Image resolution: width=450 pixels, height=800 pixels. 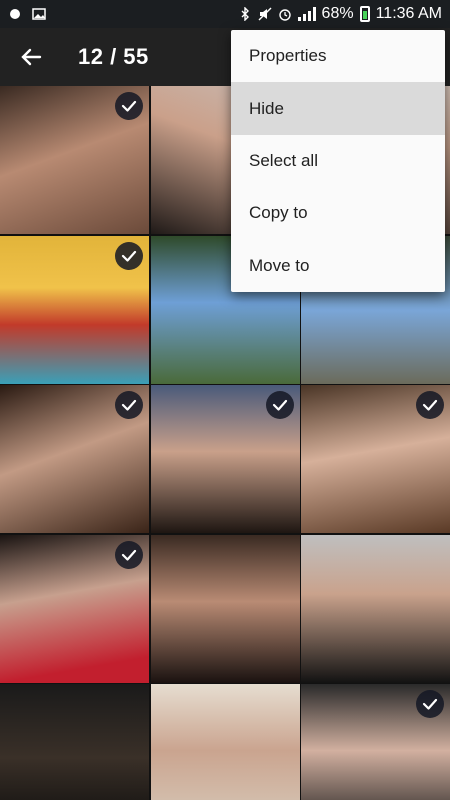 I want to click on alarm-icon, so click(x=285, y=14).